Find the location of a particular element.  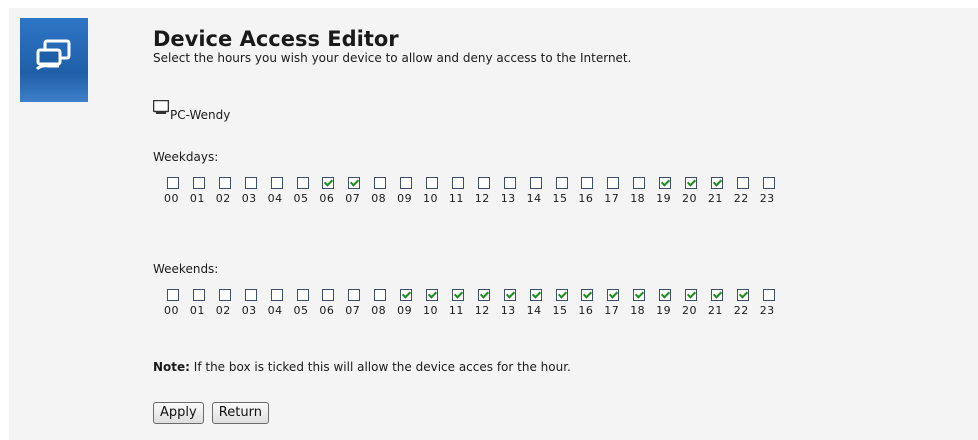

weekdays-hour-10-label: 10 is located at coordinates (430, 198).